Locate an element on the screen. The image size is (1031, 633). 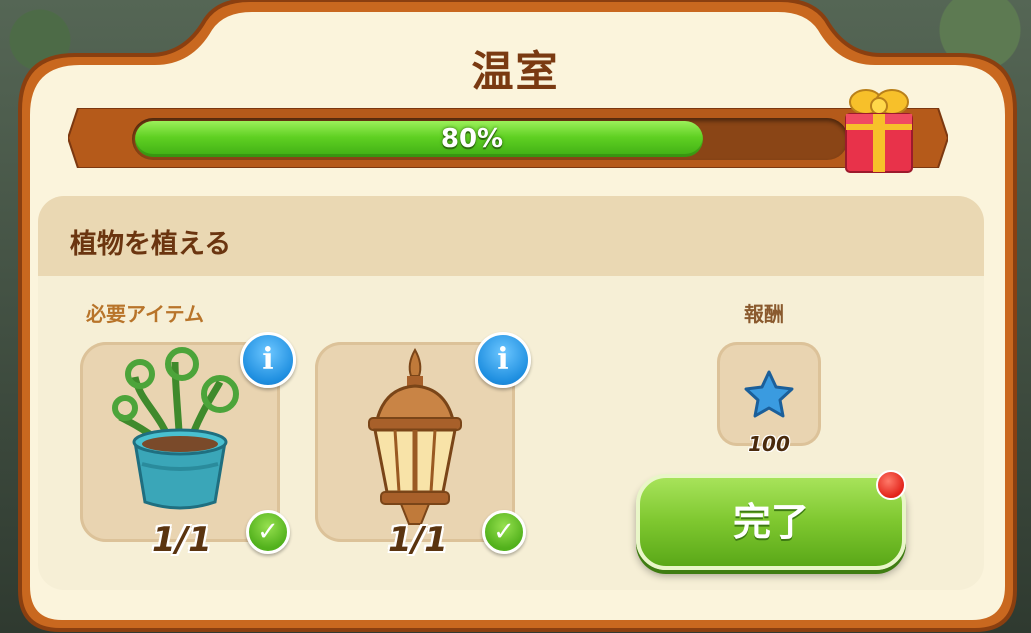
notification-dot is located at coordinates (891, 485).